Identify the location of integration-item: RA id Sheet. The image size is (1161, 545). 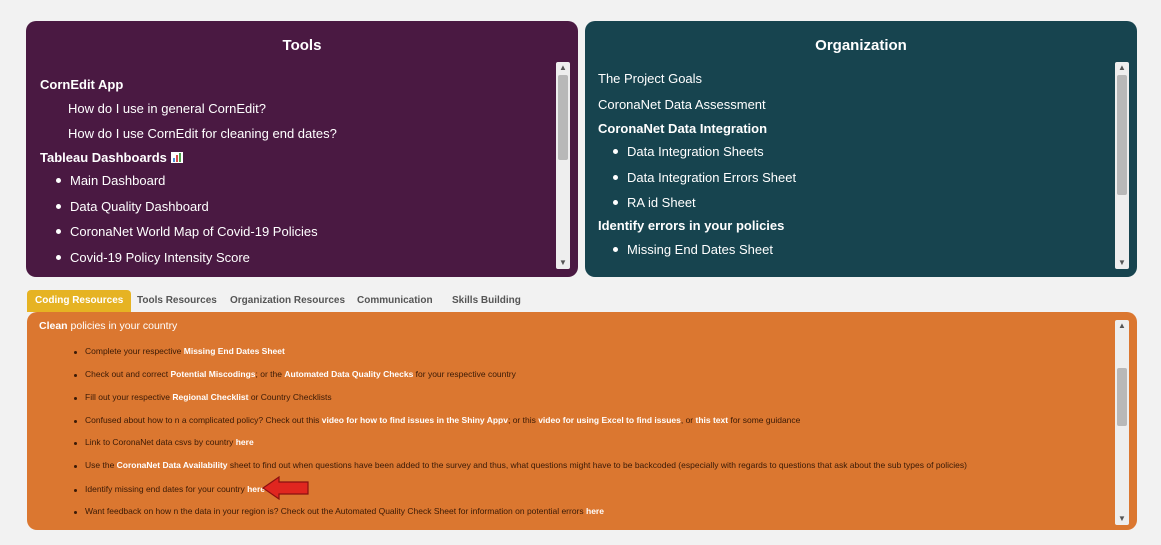
(654, 202).